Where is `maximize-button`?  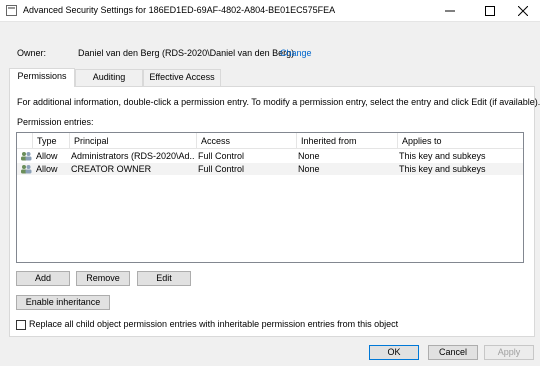 maximize-button is located at coordinates (490, 11).